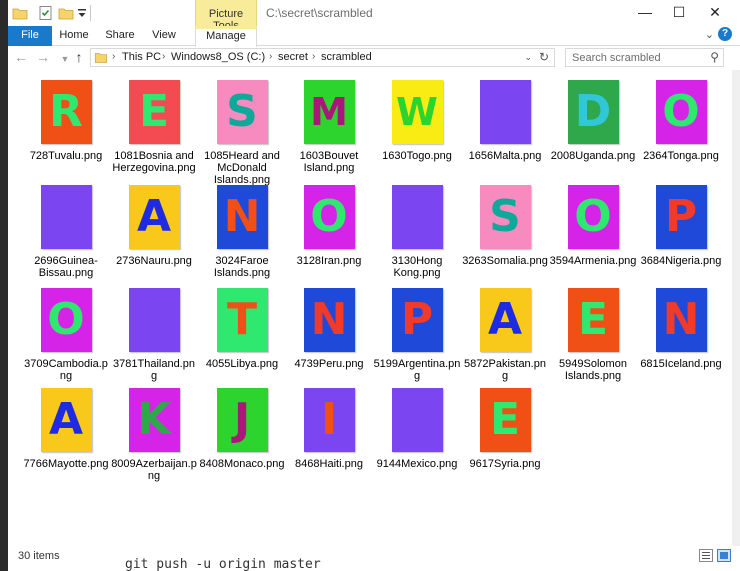 This screenshot has height=571, width=740. I want to click on file-name: 3709Cambodia.png, so click(66, 370).